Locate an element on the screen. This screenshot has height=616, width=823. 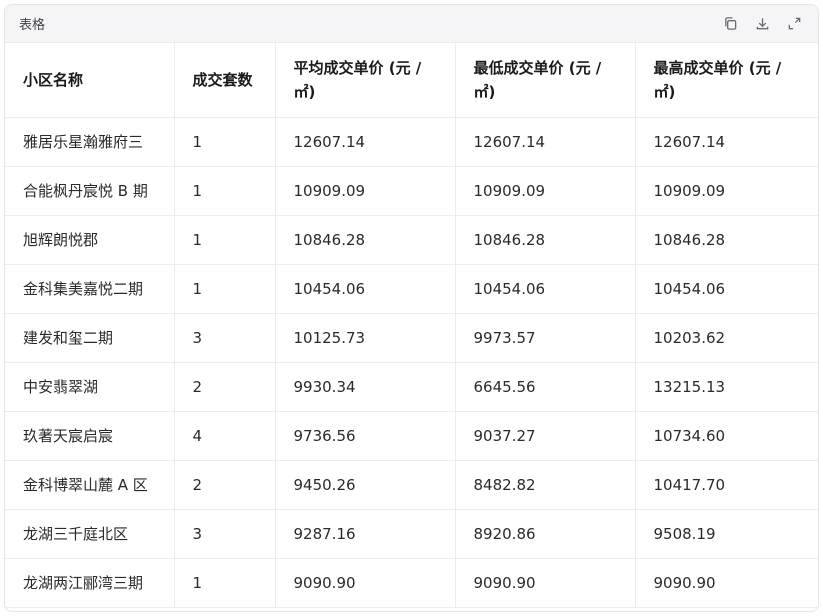
column-header-max-price: 最高成交单价 (元 / ㎡) is located at coordinates (726, 80).